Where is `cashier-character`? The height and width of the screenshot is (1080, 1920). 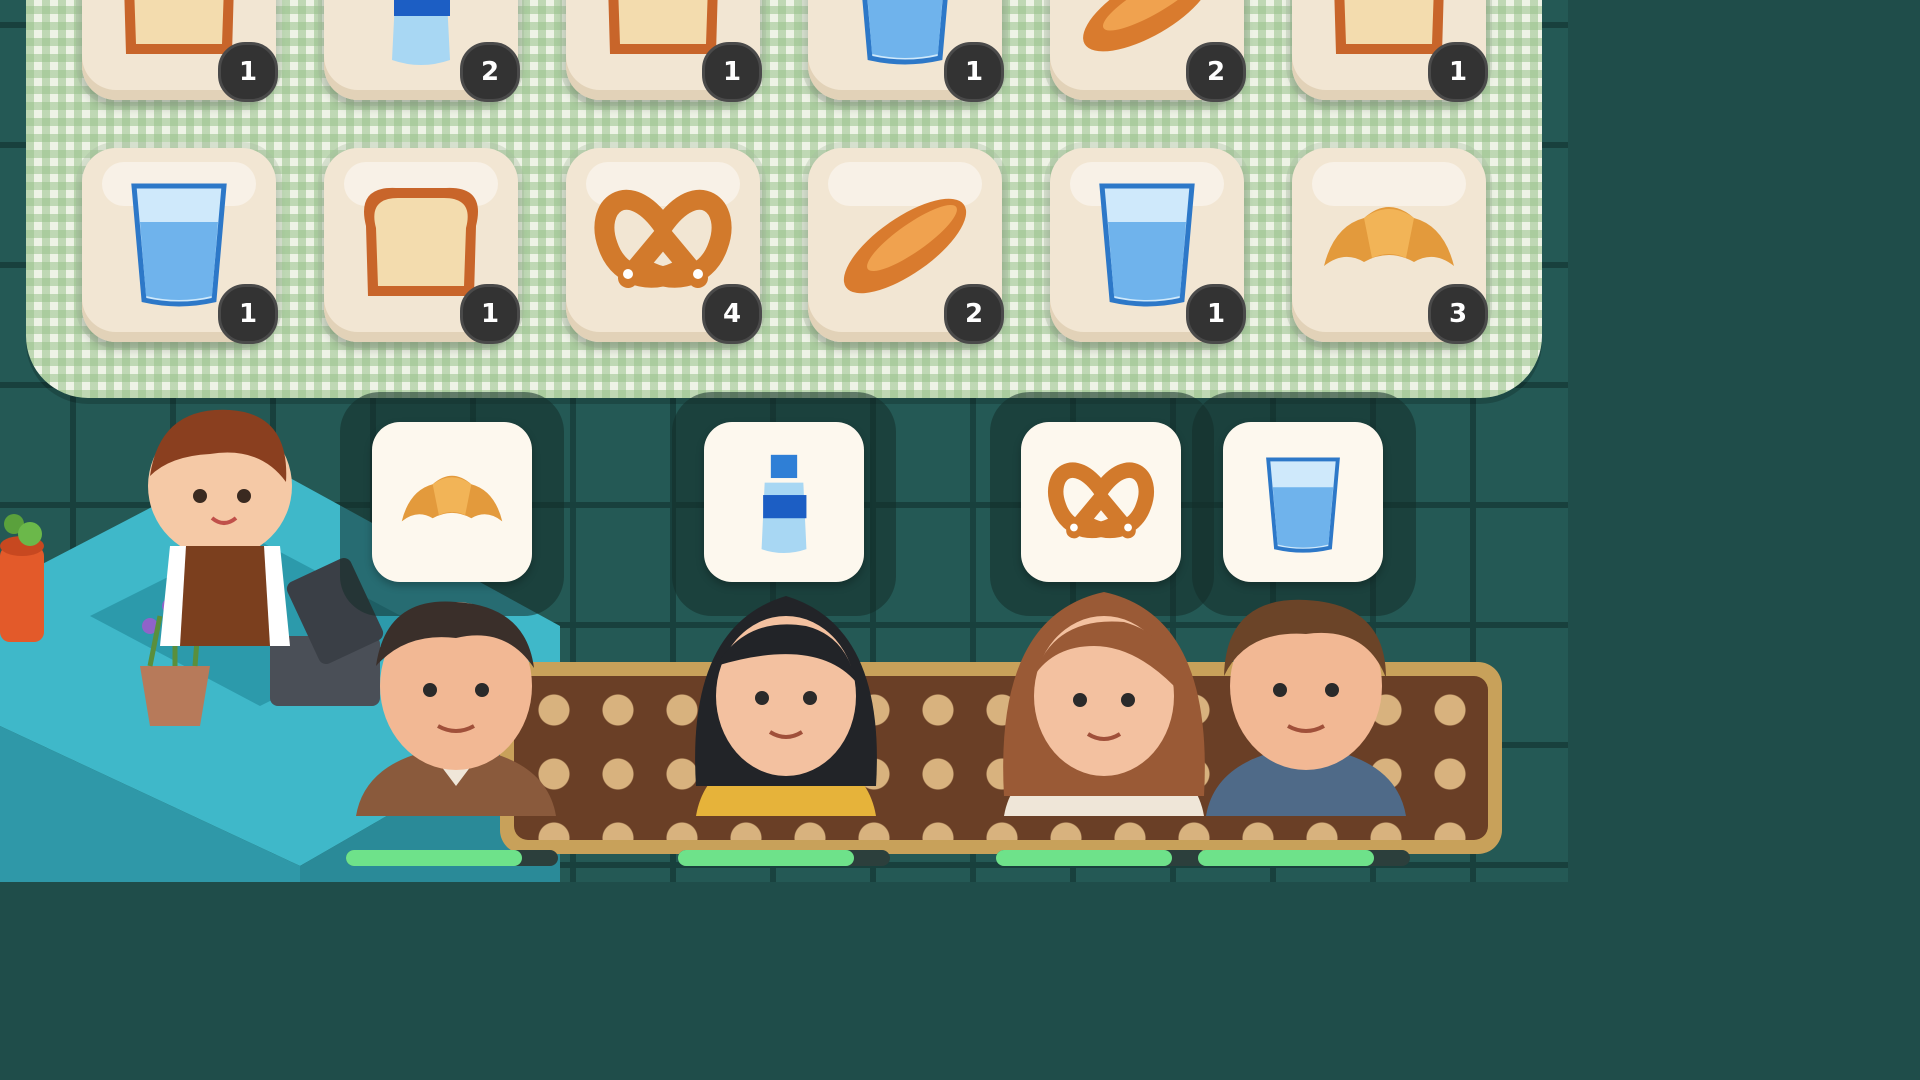 cashier-character is located at coordinates (220, 527).